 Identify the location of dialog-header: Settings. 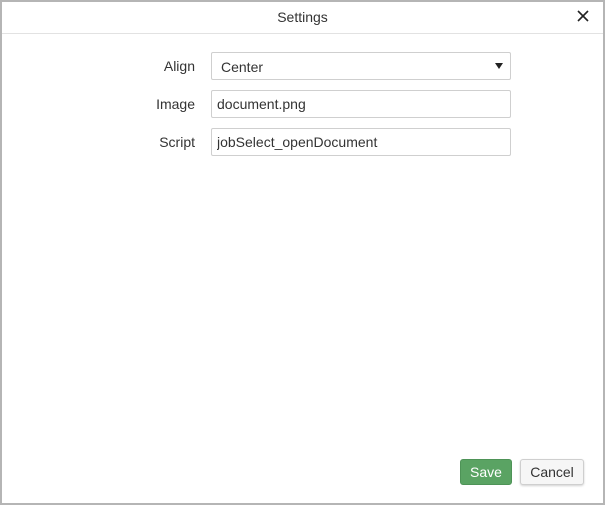
(302, 18).